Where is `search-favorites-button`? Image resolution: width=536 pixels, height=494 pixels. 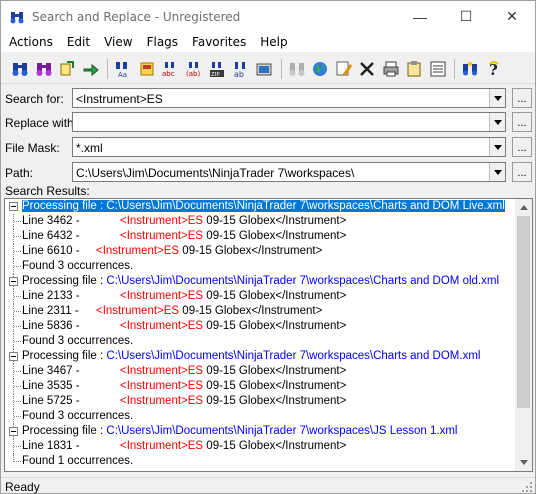 search-favorites-button is located at coordinates (470, 69).